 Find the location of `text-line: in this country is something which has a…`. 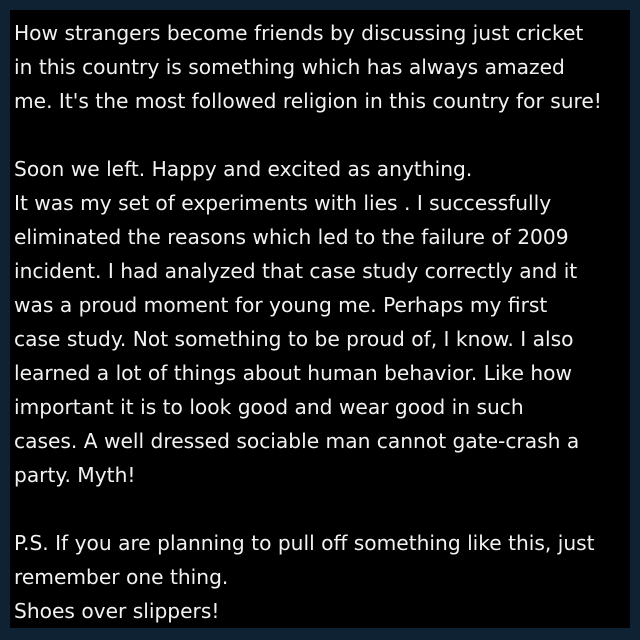

text-line: in this country is something which has a… is located at coordinates (289, 67).